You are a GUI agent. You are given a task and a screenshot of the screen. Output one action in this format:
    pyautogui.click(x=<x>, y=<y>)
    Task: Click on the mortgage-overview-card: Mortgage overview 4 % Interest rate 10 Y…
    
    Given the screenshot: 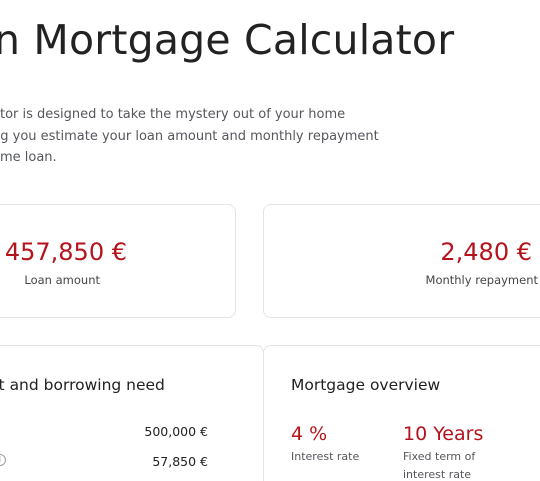 What is the action you would take?
    pyautogui.click(x=401, y=413)
    